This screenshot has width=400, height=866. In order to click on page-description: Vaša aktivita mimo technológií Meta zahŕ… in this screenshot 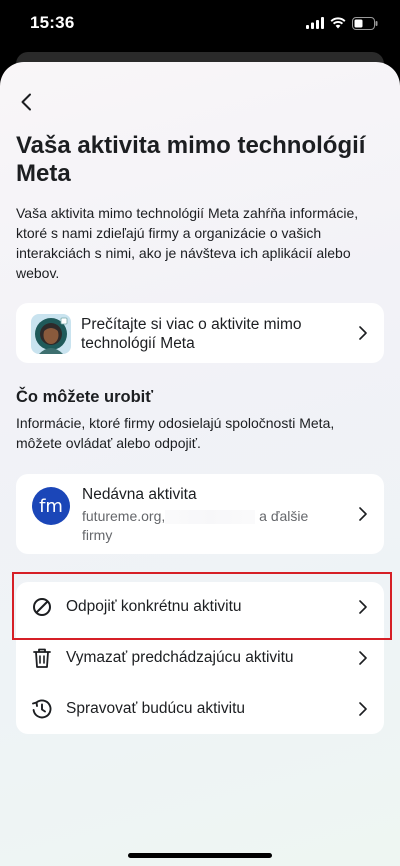, I will do `click(187, 243)`.